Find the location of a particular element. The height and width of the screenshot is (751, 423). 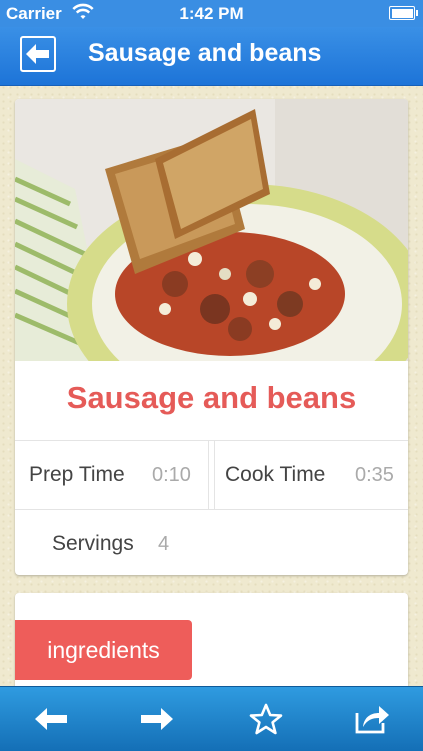

servings-value: 4 is located at coordinates (164, 544).